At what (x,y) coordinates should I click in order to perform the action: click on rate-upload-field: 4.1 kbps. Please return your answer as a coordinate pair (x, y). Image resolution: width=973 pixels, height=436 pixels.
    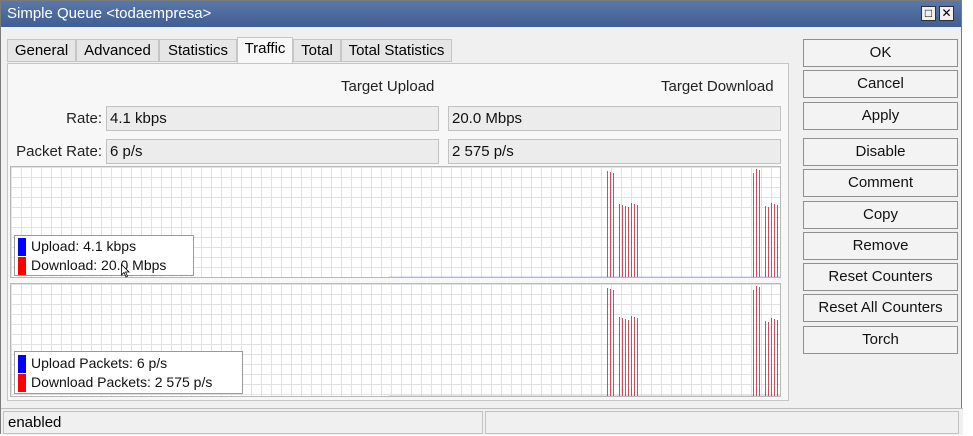
    Looking at the image, I should click on (272, 118).